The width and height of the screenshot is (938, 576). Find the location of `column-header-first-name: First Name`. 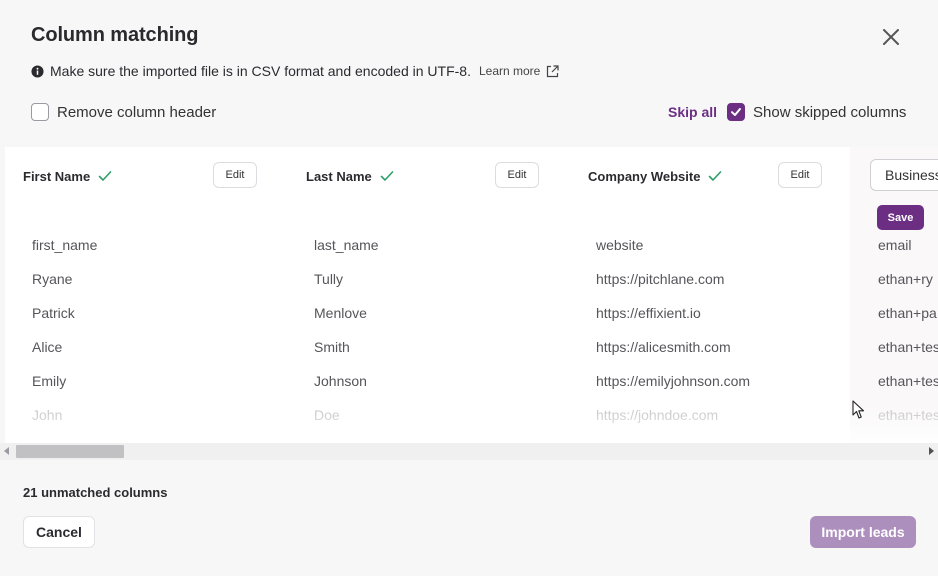

column-header-first-name: First Name is located at coordinates (67, 176).